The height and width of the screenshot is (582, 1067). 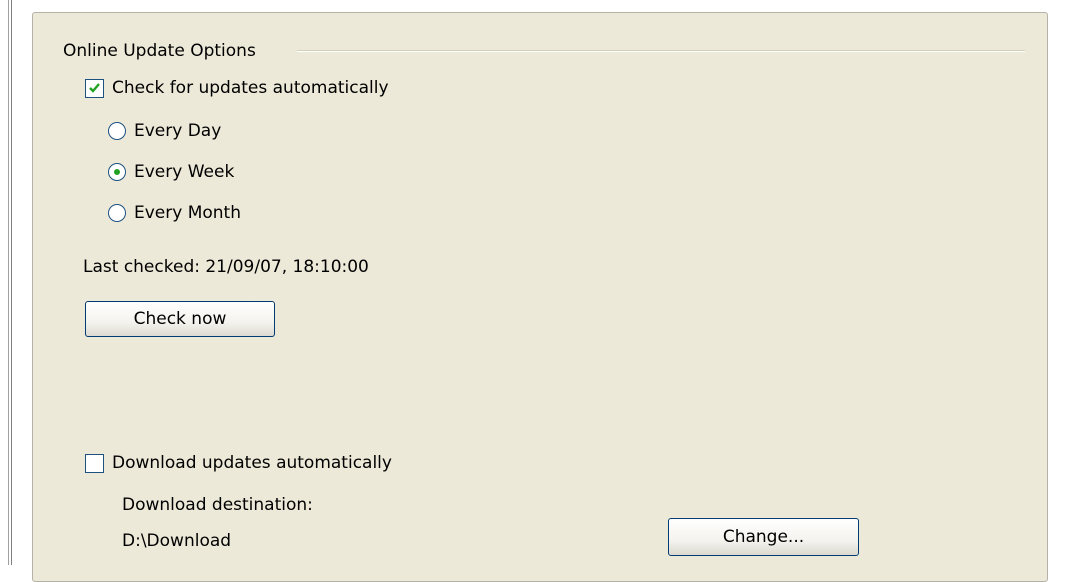 What do you see at coordinates (252, 463) in the screenshot?
I see `download-auto-label: Download updates automatically` at bounding box center [252, 463].